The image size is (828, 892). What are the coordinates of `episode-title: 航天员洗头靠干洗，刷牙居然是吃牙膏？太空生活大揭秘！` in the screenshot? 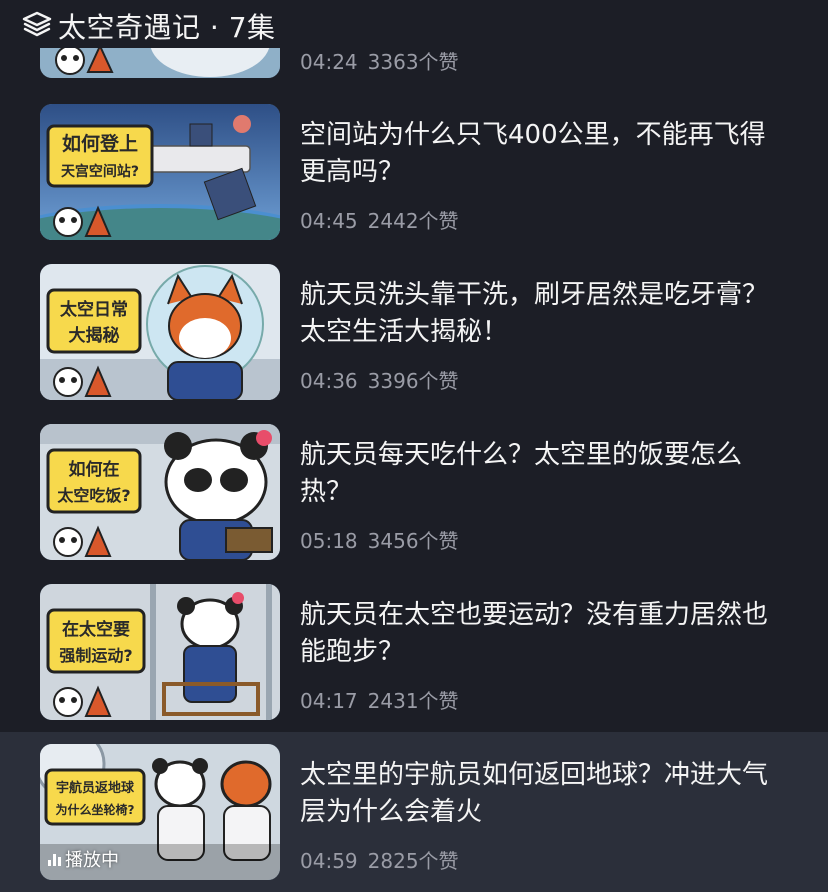 It's located at (534, 313).